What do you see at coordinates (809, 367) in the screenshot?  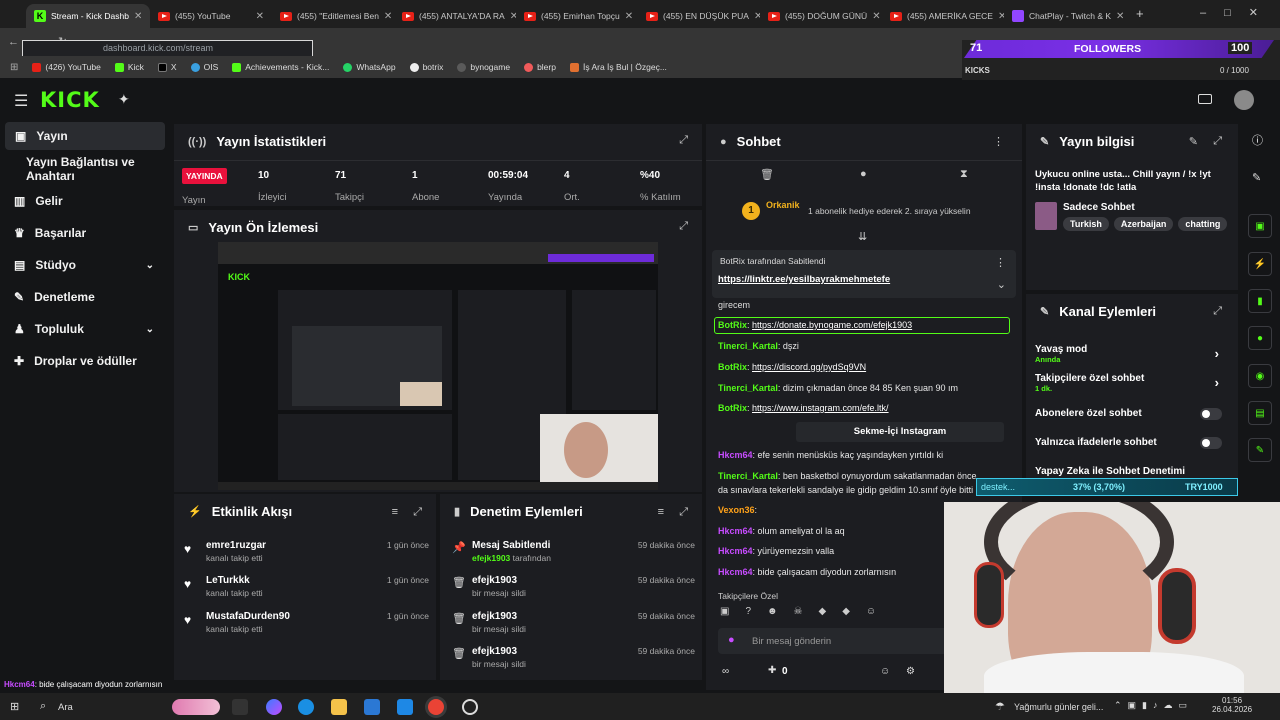 I see `chat-link: https://discord.gg/pydSq9VN` at bounding box center [809, 367].